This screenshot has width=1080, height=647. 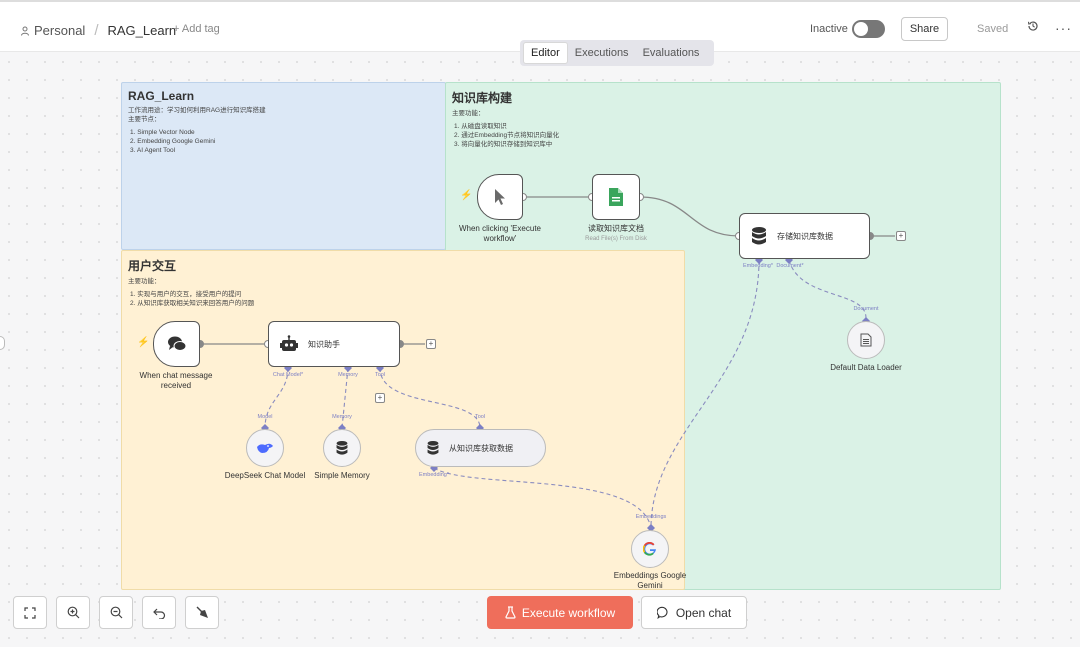 I want to click on zoom-out-icon, so click(x=116, y=612).